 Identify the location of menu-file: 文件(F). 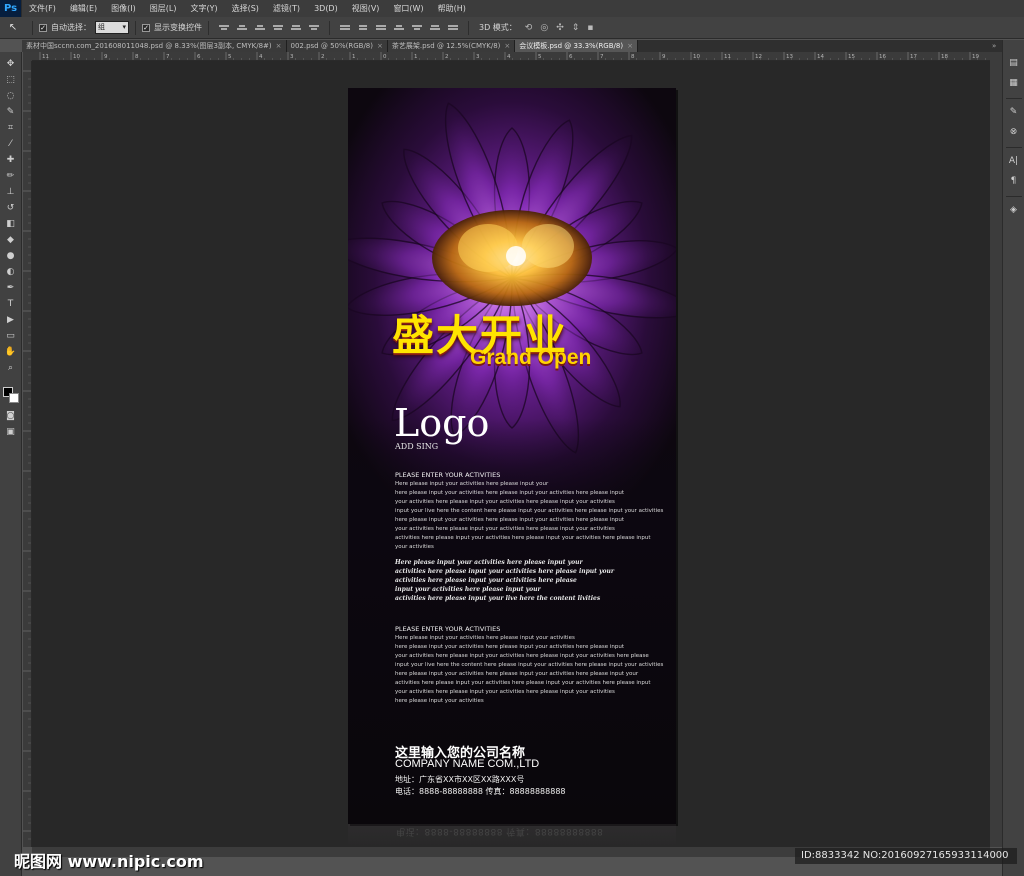
(42, 8).